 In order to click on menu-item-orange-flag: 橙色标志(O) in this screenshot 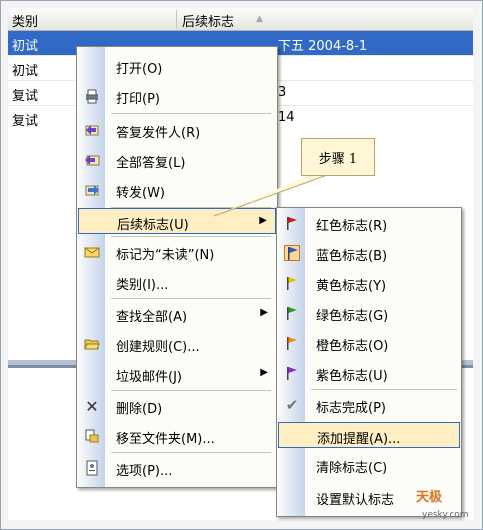, I will do `click(369, 343)`.